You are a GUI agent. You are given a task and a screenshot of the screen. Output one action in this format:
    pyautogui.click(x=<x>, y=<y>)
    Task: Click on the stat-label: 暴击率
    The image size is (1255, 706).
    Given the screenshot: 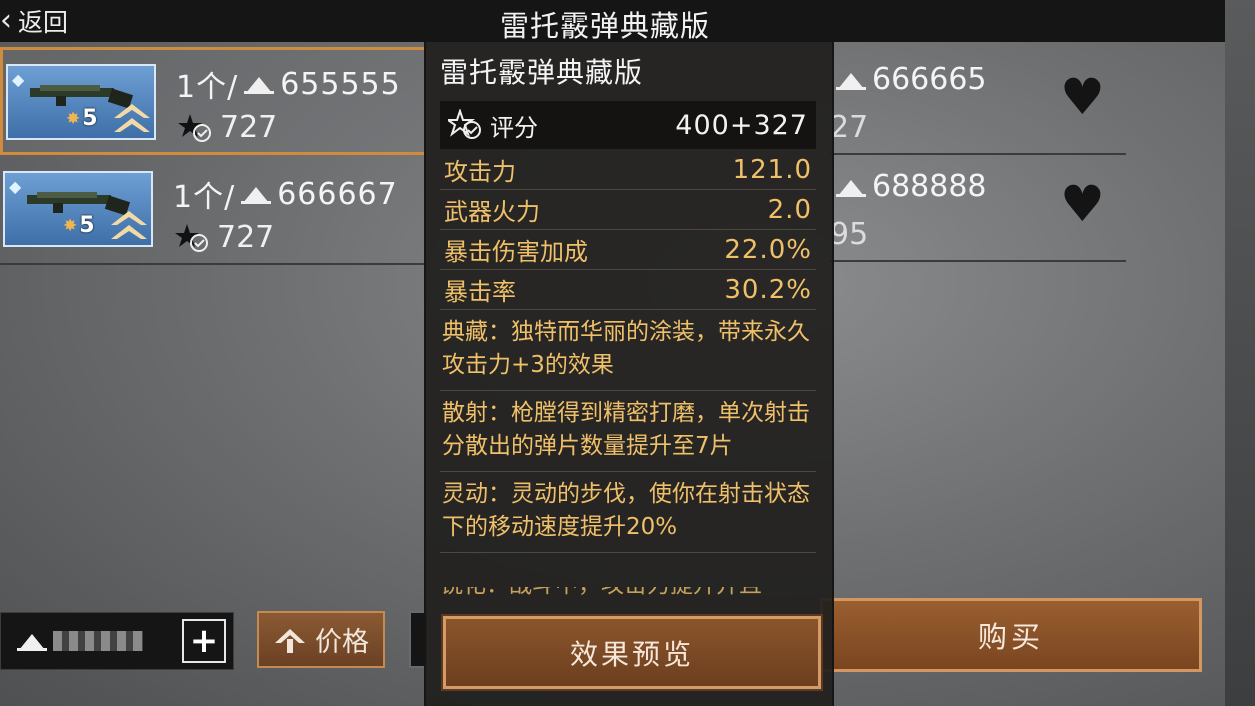 What is the action you would take?
    pyautogui.click(x=480, y=292)
    